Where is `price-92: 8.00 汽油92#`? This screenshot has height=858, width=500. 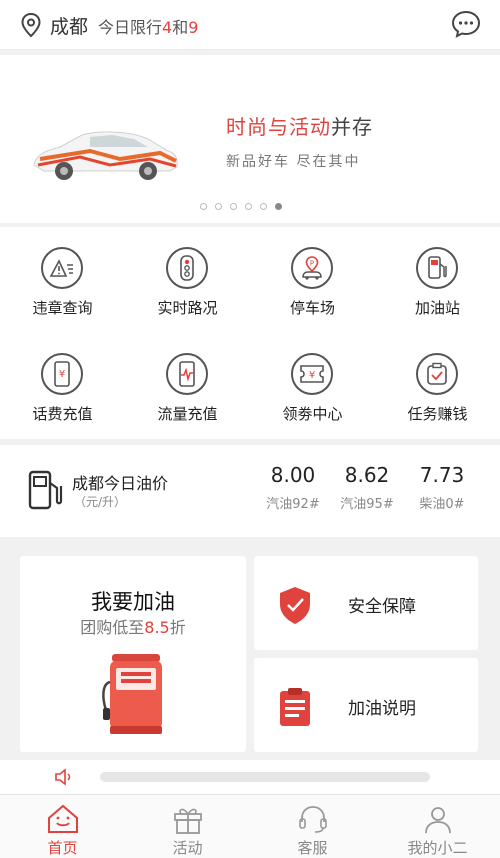 price-92: 8.00 汽油92# is located at coordinates (293, 487).